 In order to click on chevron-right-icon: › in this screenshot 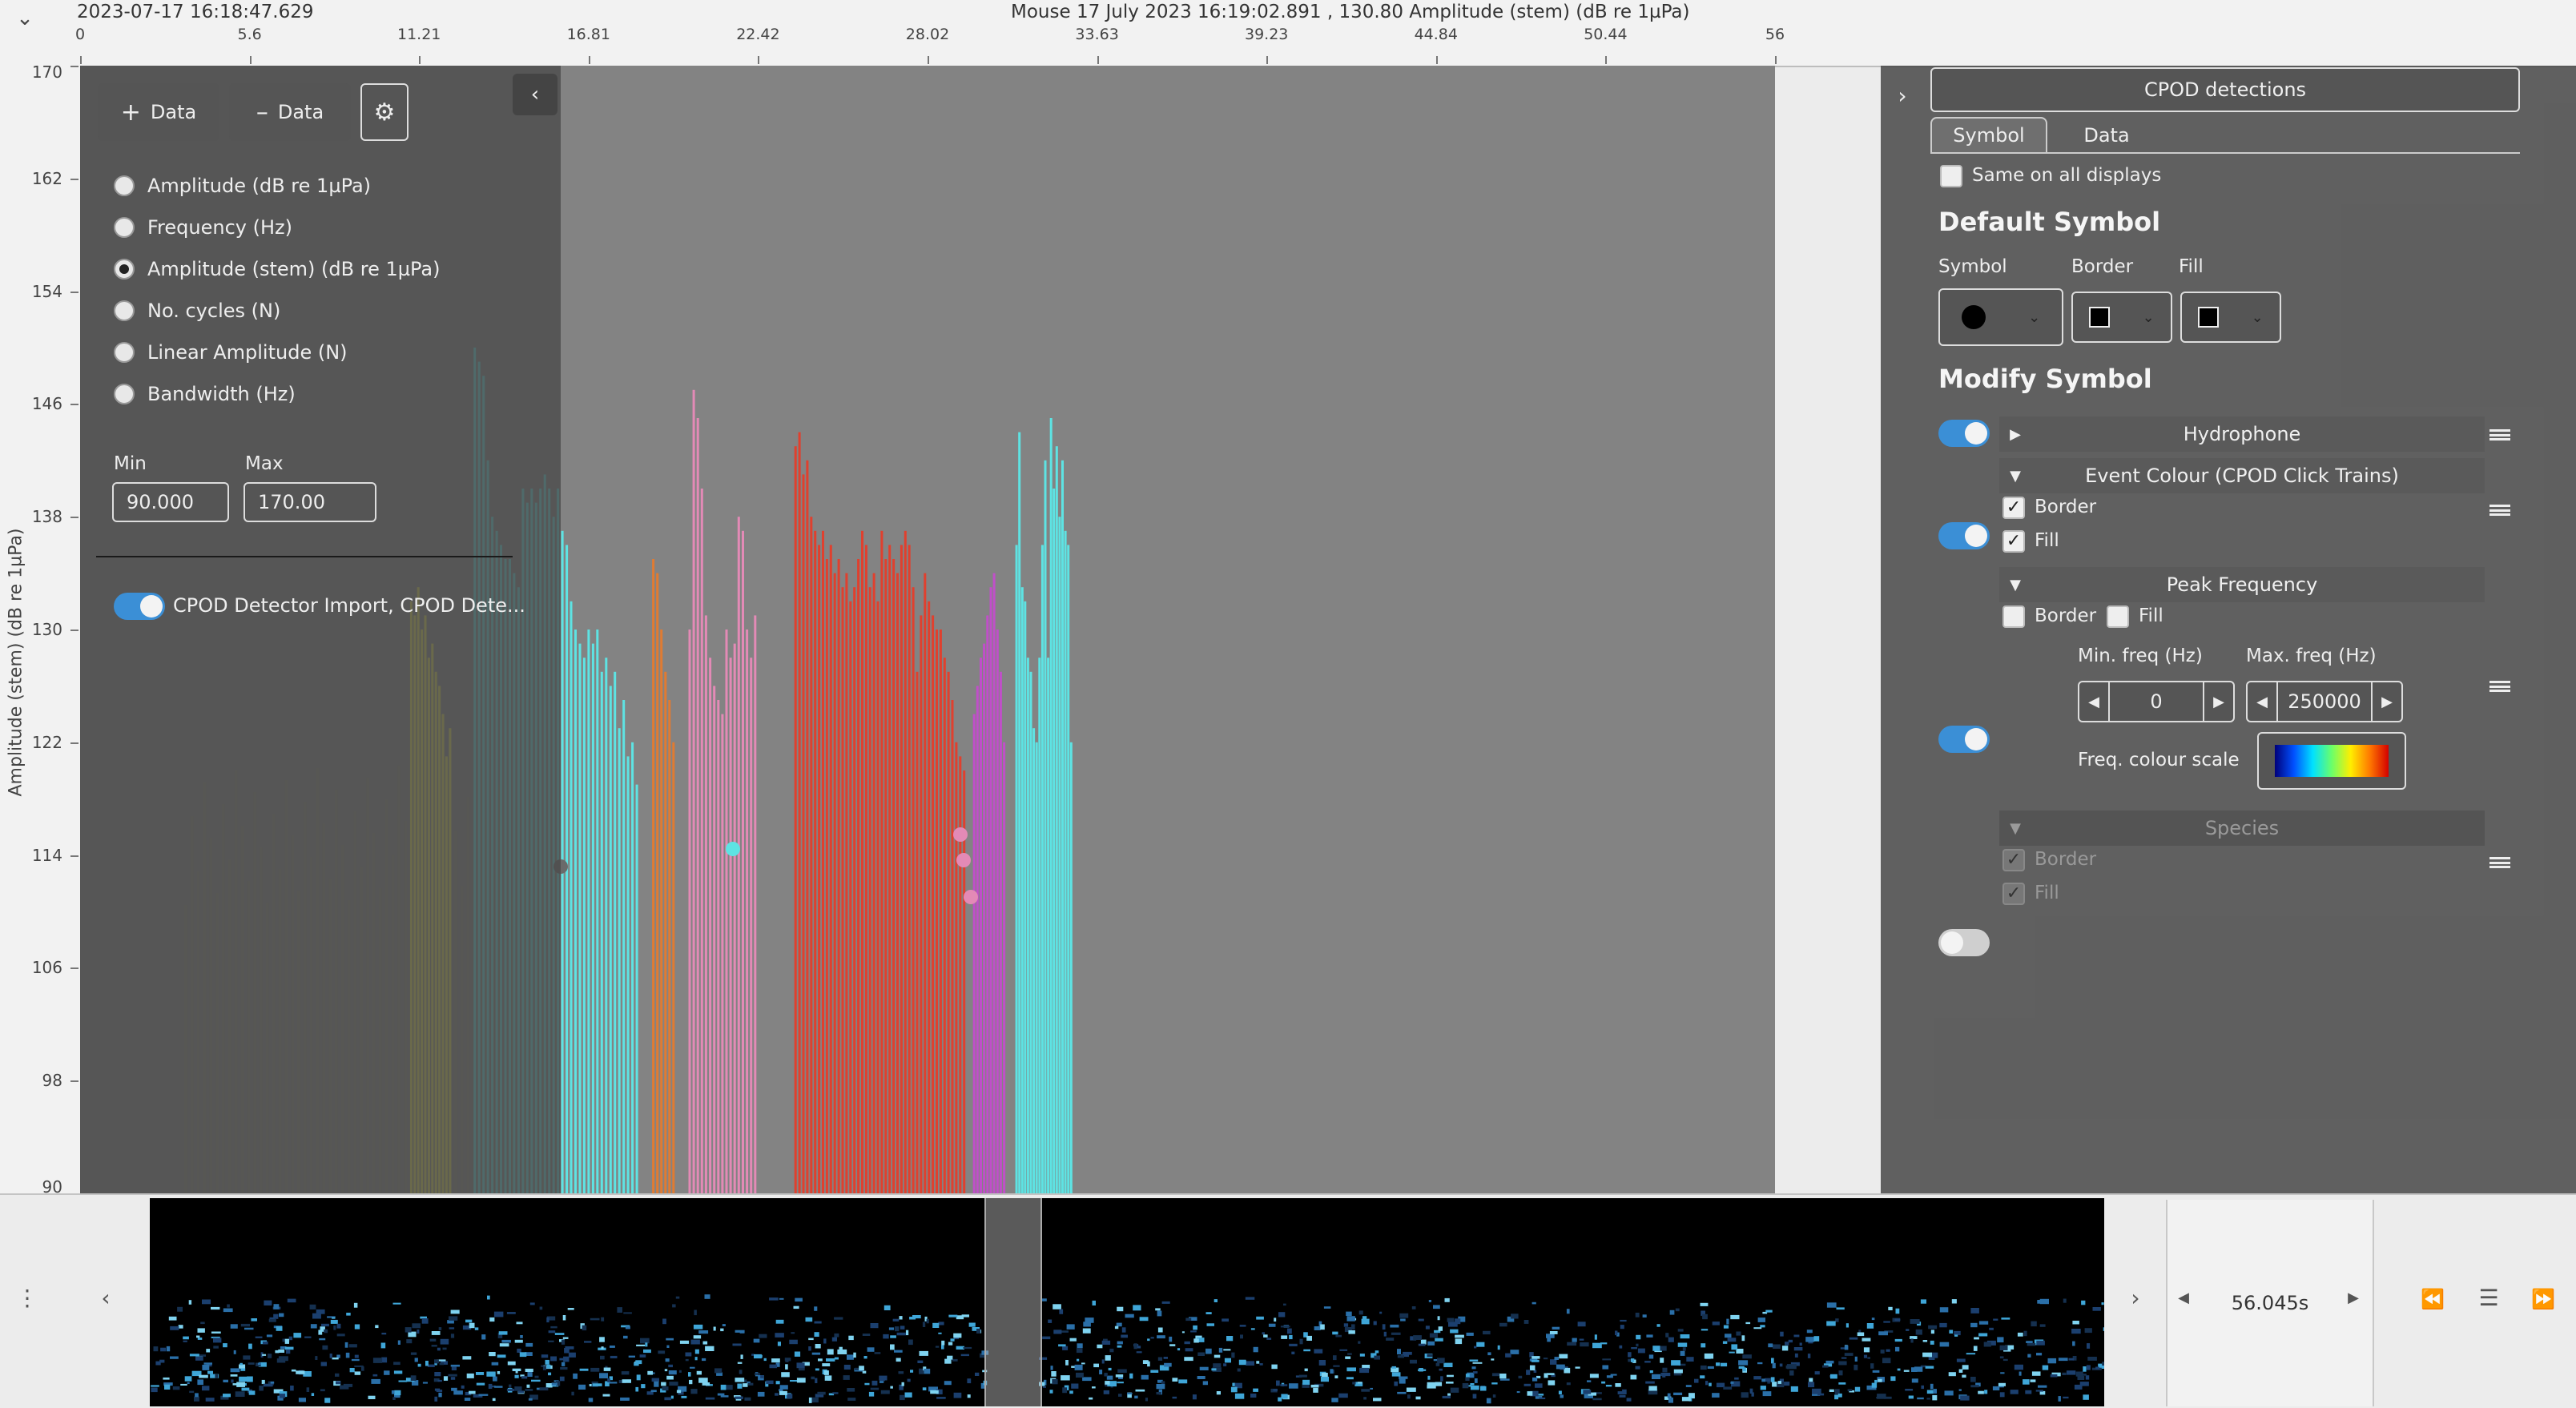, I will do `click(2135, 1298)`.